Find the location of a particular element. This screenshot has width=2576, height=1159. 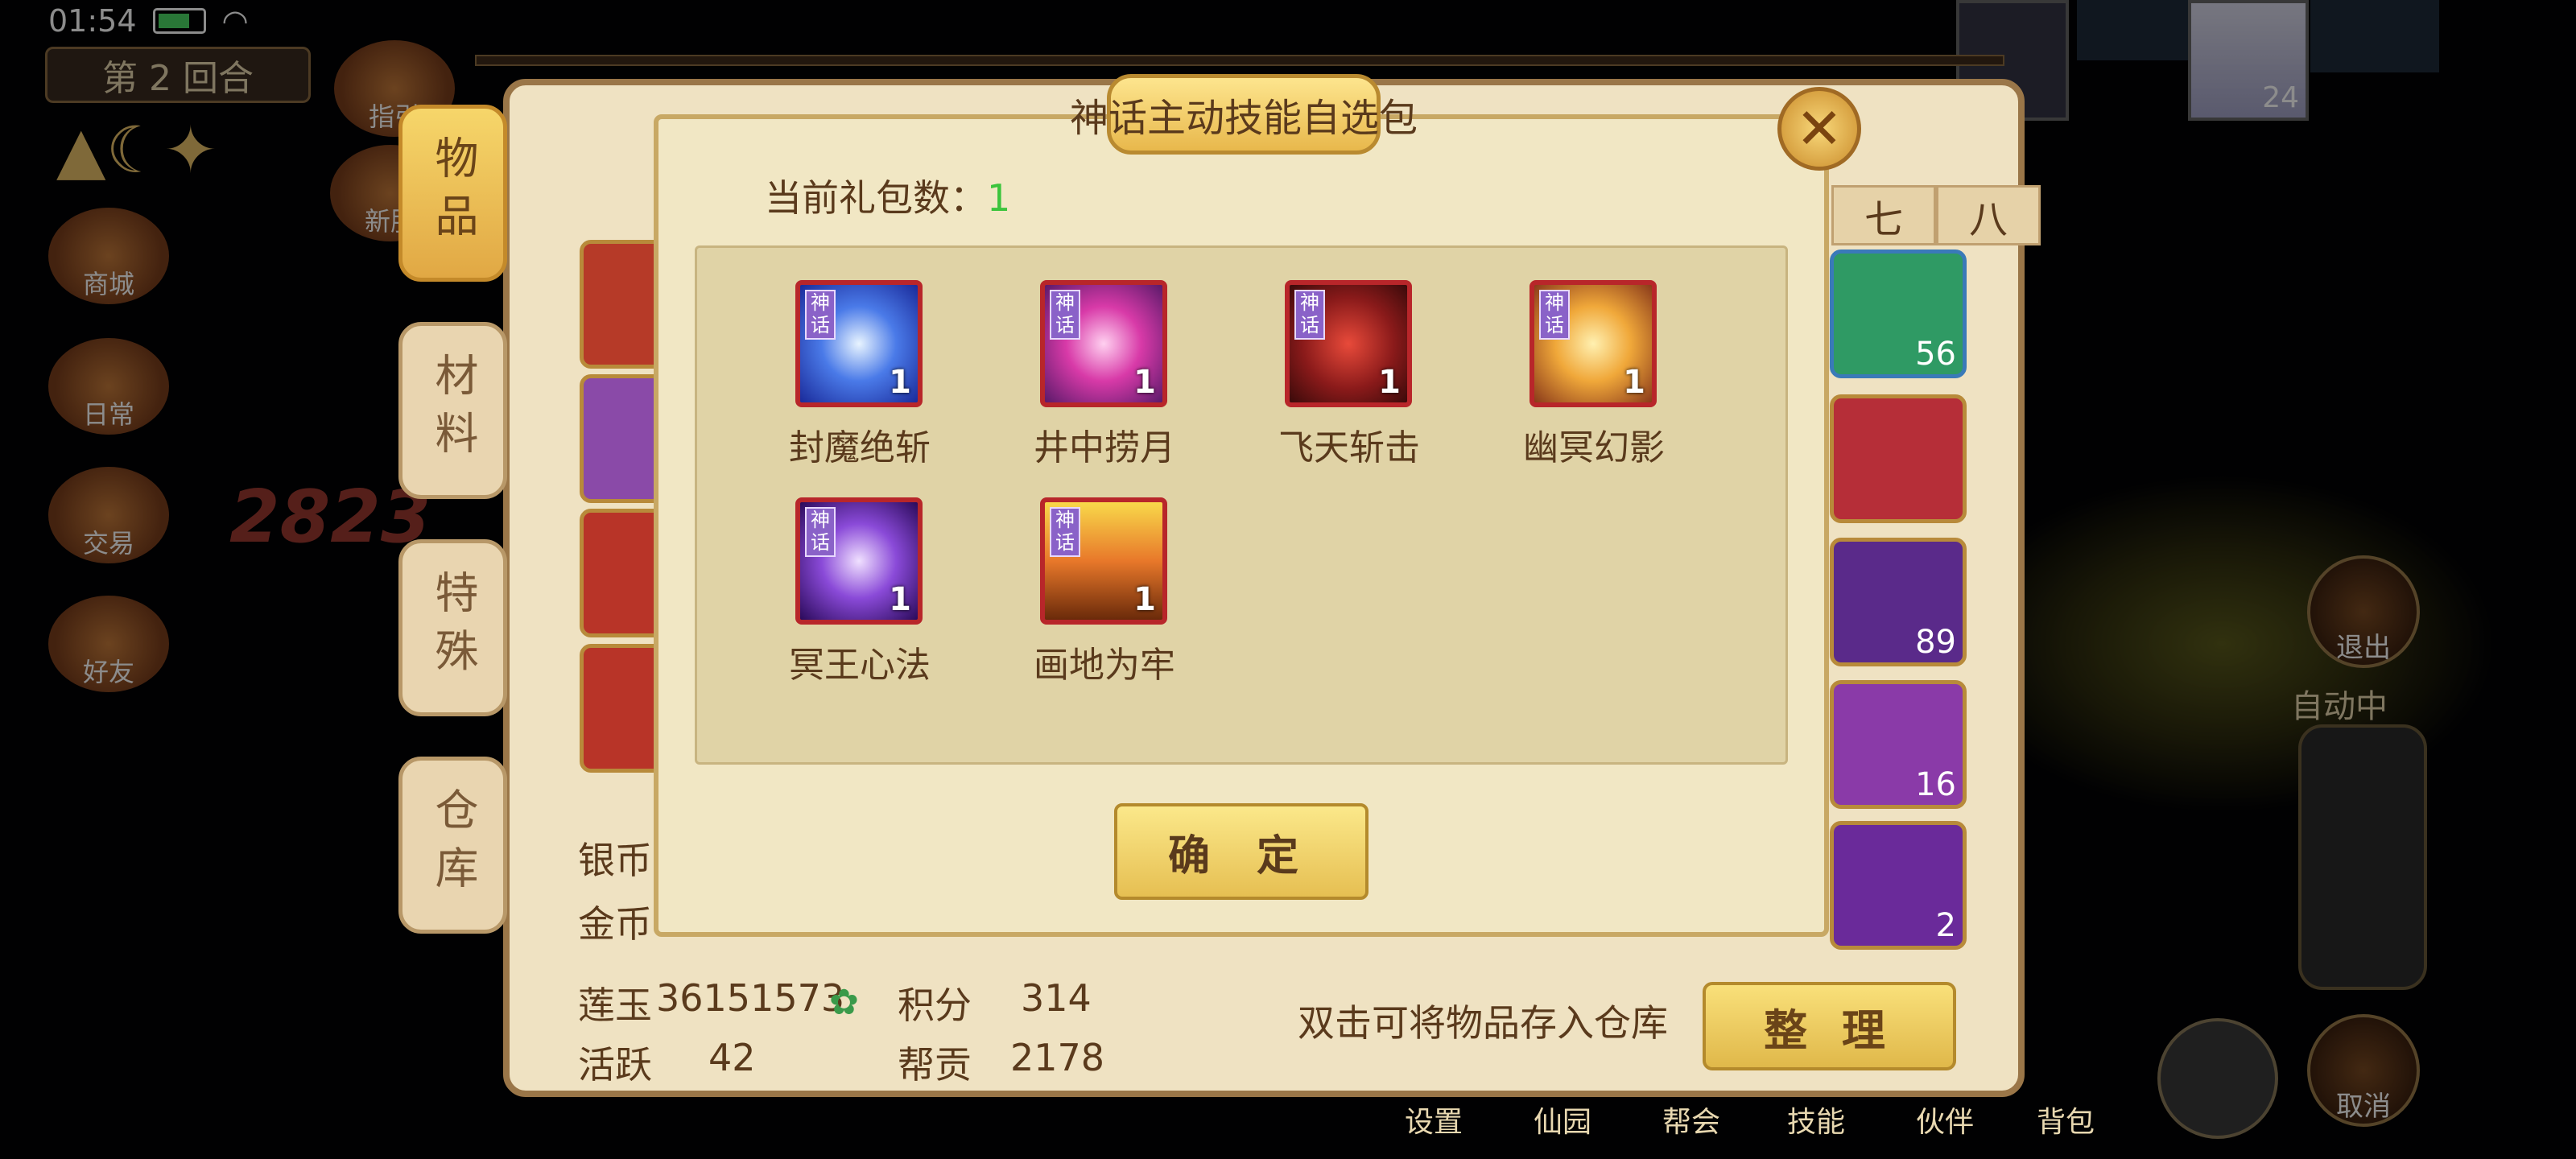

pack-count: 当前礼包数：1 is located at coordinates (887, 195).